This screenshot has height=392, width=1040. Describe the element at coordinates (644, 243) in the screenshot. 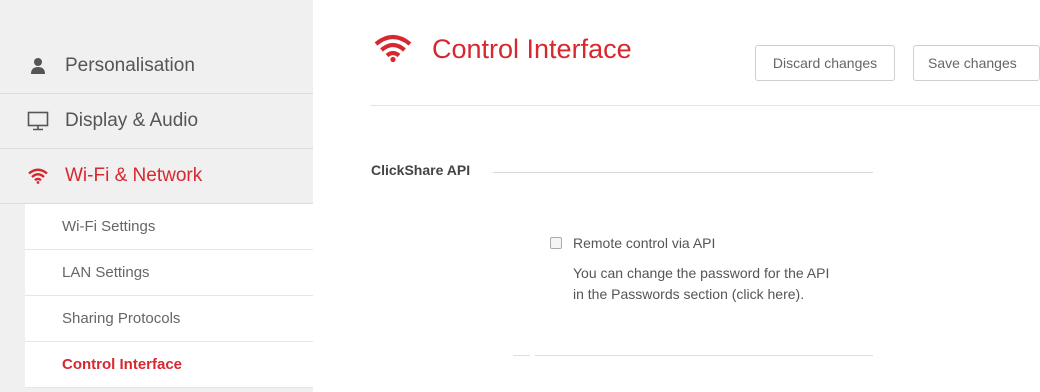

I see `remote-control-label: Remote control via API` at that location.